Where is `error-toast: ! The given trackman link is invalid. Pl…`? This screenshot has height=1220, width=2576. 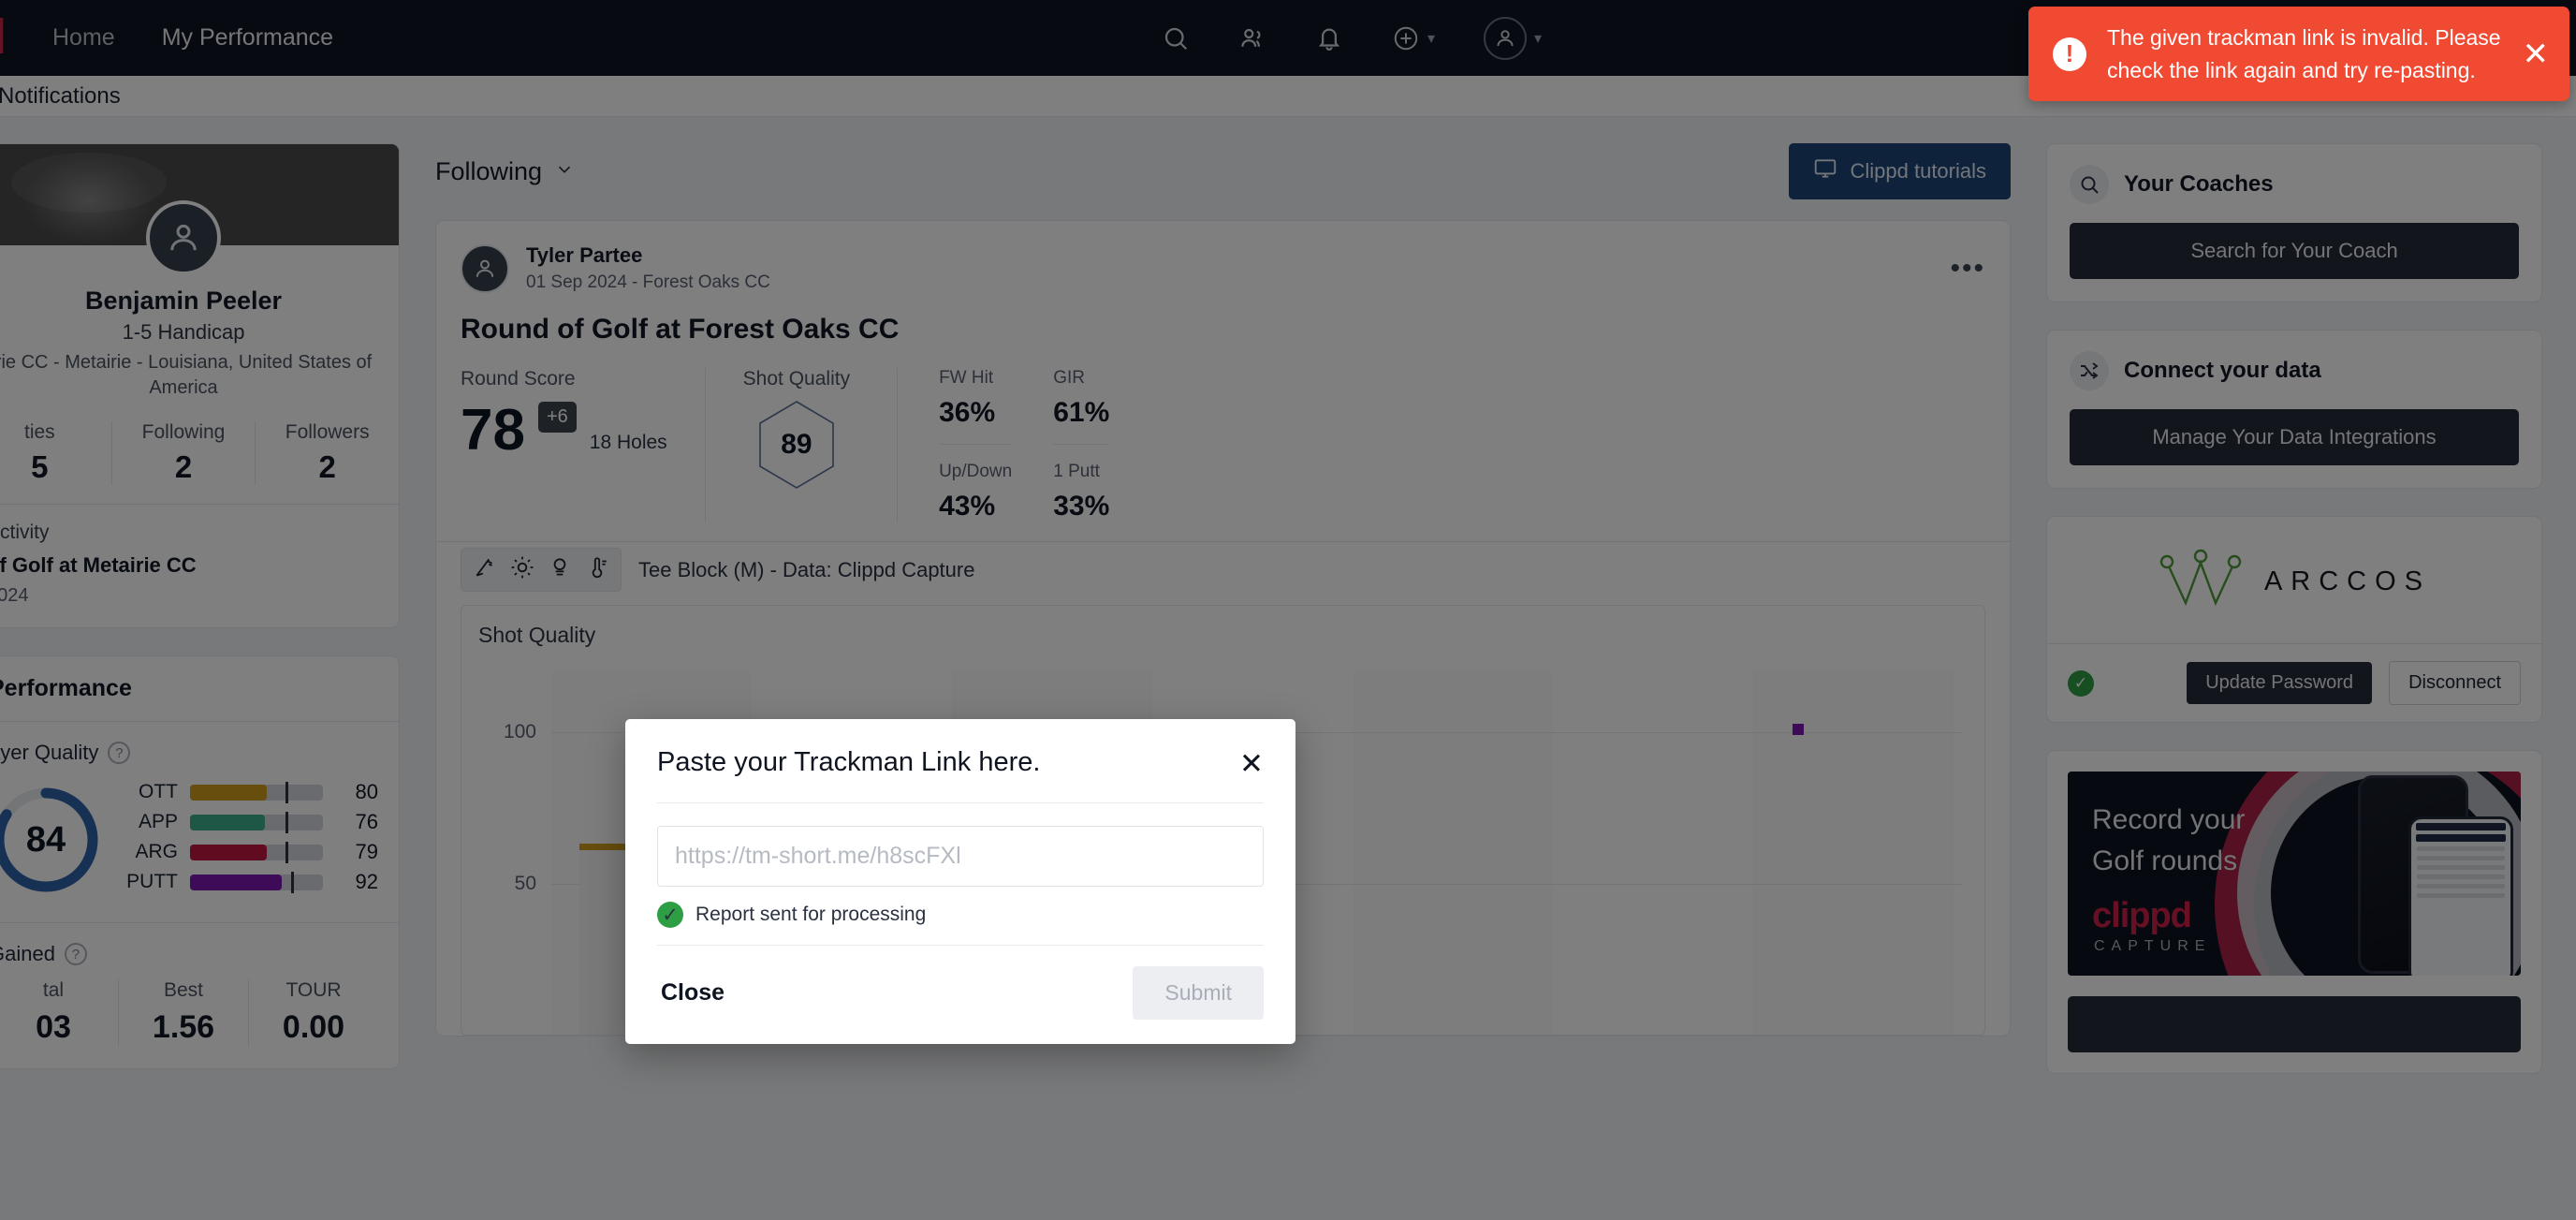
error-toast: ! The given trackman link is invalid. Pl… is located at coordinates (2298, 54).